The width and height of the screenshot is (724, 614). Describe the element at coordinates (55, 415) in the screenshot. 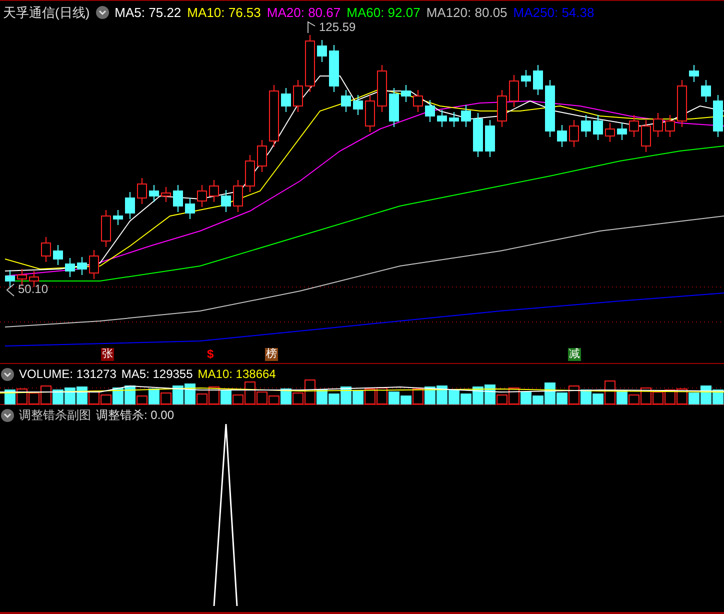

I see `indicator-title: 调整错杀副图` at that location.